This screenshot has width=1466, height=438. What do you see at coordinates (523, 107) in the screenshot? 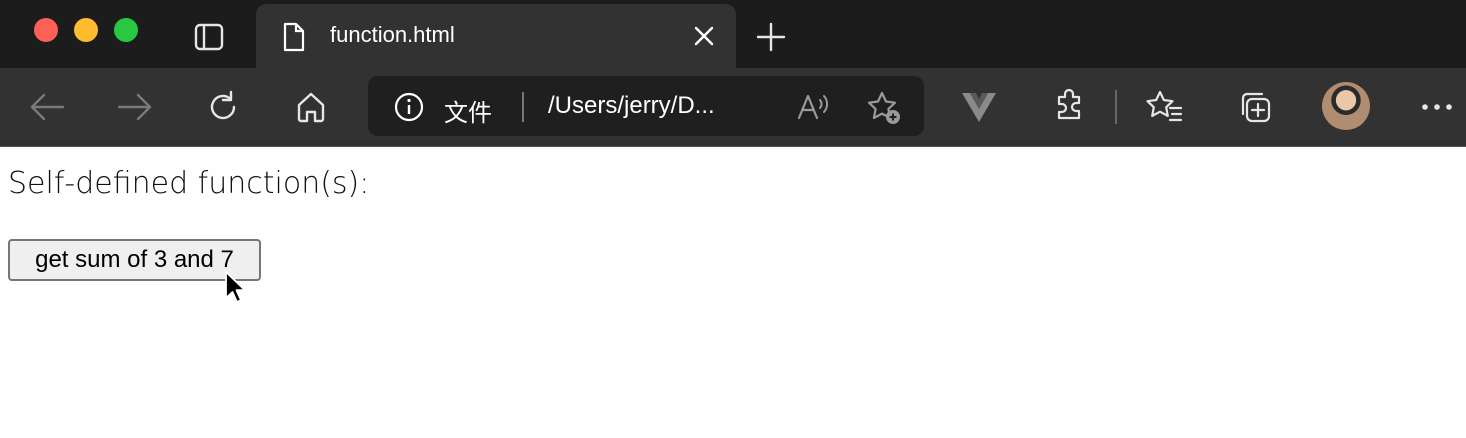
I see `address-separator` at bounding box center [523, 107].